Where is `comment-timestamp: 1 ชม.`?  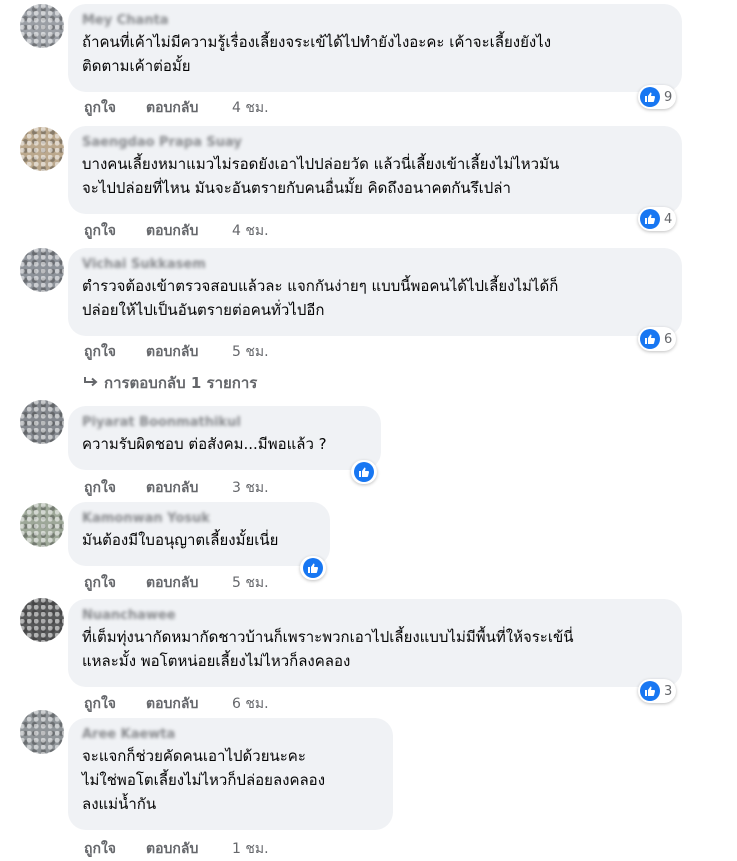 comment-timestamp: 1 ชม. is located at coordinates (250, 849).